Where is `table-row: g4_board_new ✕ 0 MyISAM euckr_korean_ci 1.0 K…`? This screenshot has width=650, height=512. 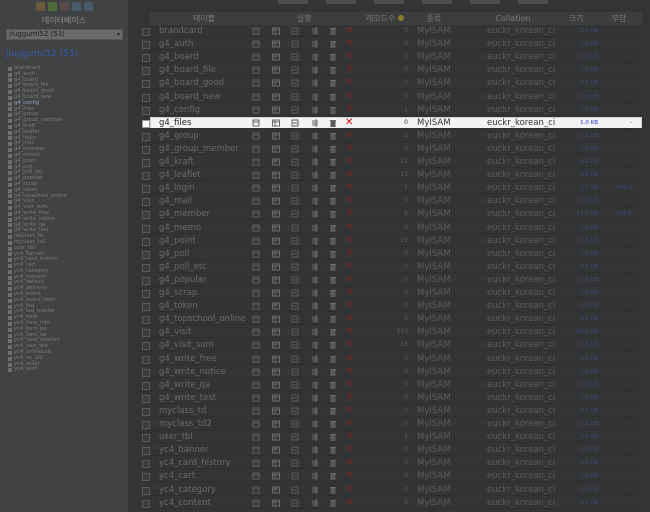
table-row: g4_board_new ✕ 0 MyISAM euckr_korean_ci 1.0 K… is located at coordinates (389, 97).